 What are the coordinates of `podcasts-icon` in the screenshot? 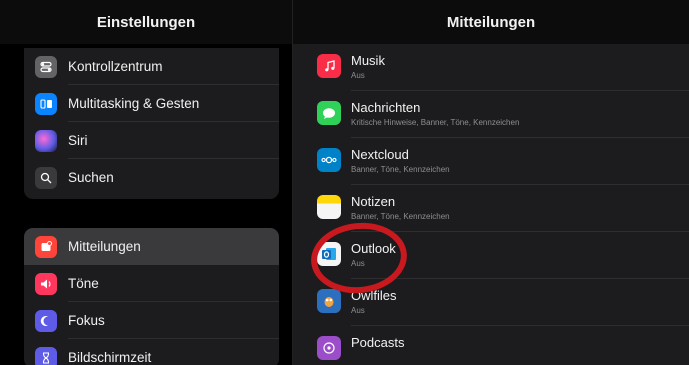 It's located at (329, 348).